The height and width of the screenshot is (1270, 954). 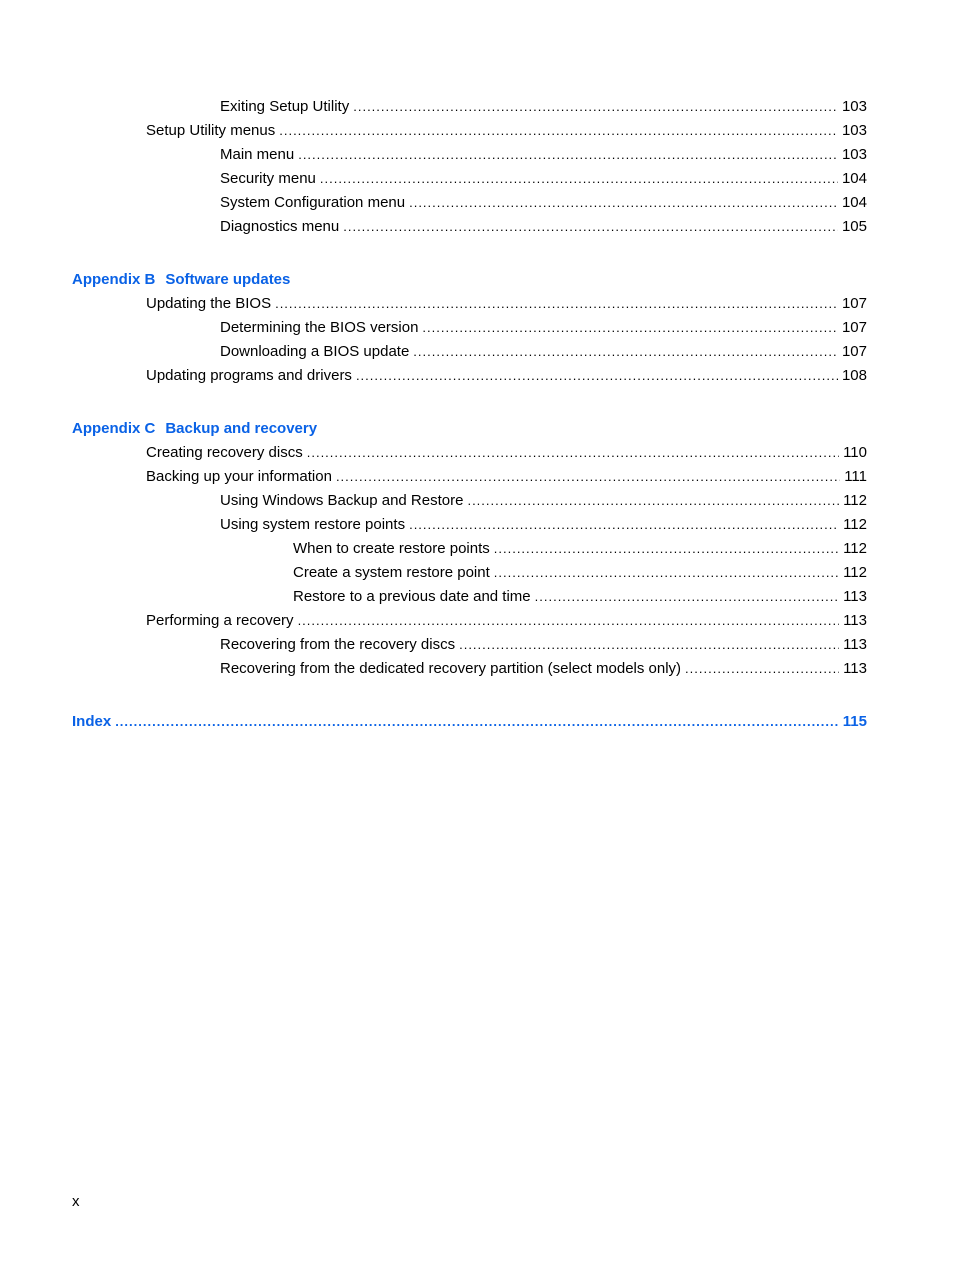 I want to click on toc-entry-title: Security menu, so click(x=270, y=179).